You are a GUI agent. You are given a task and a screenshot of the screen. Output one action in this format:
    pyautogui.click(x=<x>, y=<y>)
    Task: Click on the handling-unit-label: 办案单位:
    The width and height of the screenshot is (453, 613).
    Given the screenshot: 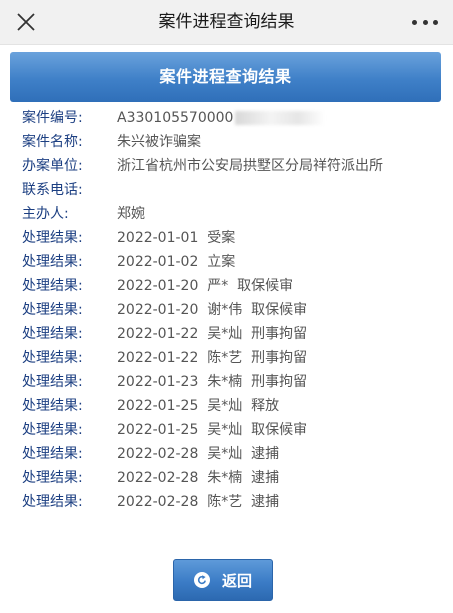 What is the action you would take?
    pyautogui.click(x=52, y=166)
    